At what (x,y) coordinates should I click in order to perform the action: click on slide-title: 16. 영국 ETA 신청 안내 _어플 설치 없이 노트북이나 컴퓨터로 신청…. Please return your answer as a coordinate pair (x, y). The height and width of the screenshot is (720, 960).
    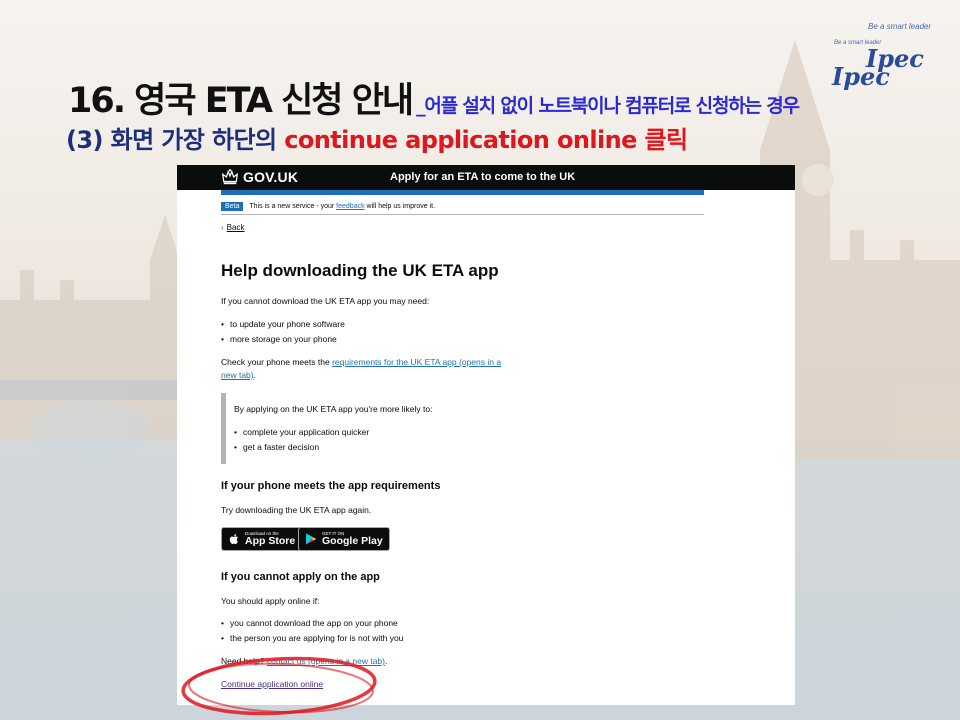
    Looking at the image, I should click on (434, 97).